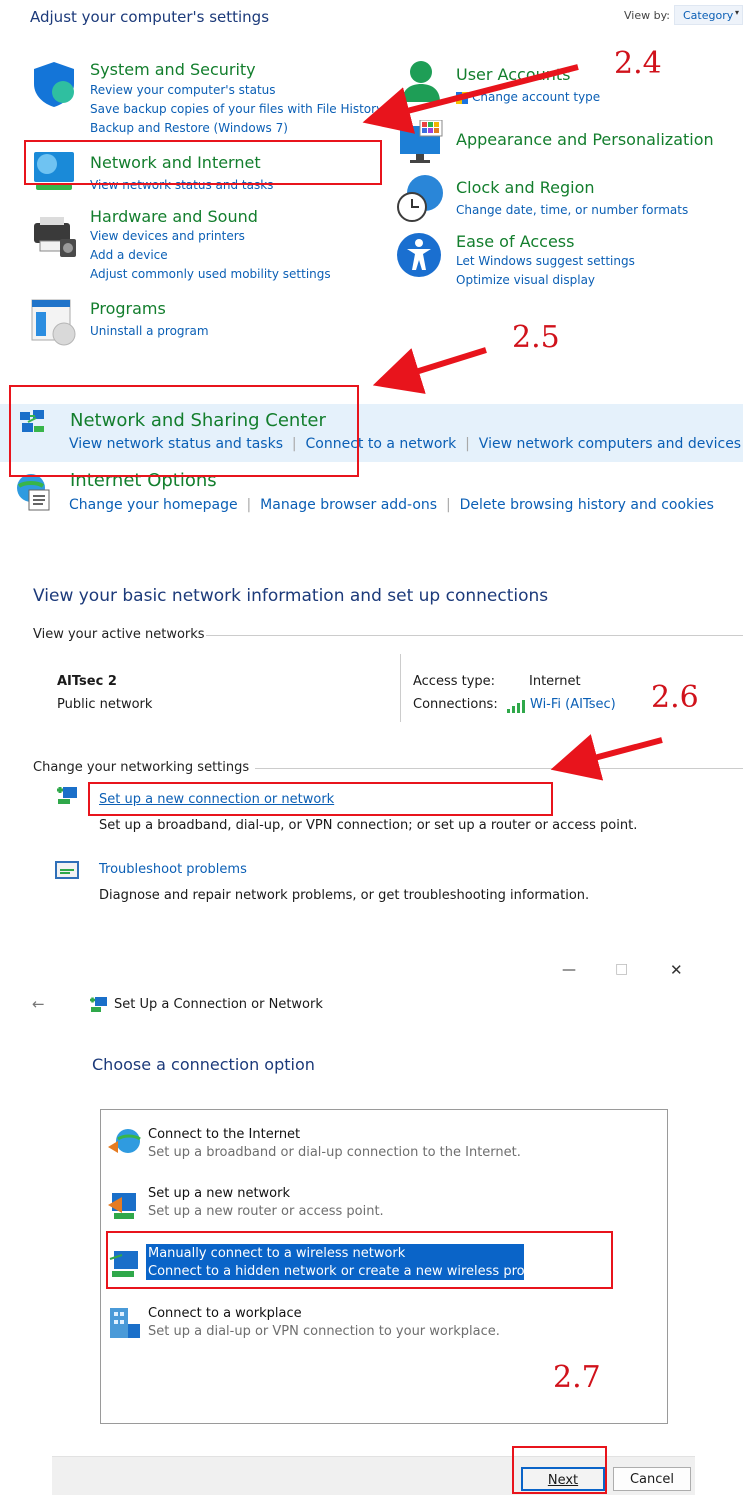 This screenshot has height=1495, width=743. What do you see at coordinates (515, 241) in the screenshot?
I see `category-ease-of-access: Ease of Access` at bounding box center [515, 241].